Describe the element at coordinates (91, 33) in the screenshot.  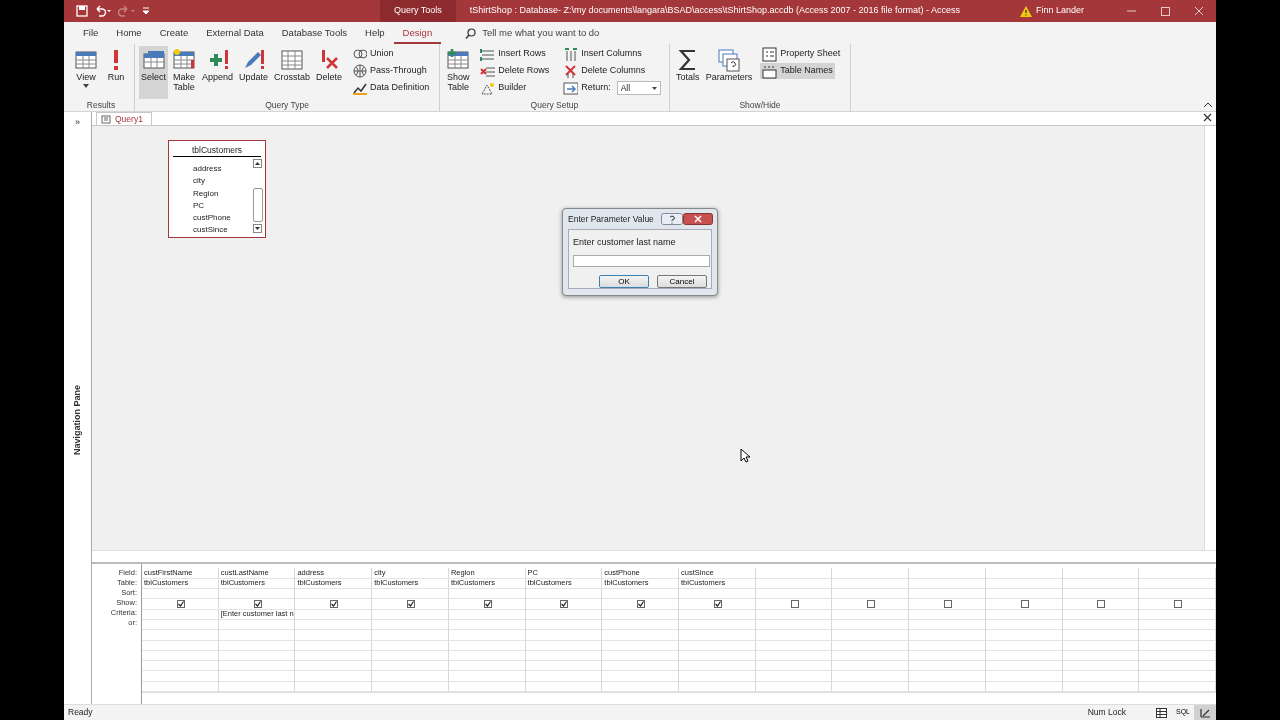
I see `ribbon-tab: File` at that location.